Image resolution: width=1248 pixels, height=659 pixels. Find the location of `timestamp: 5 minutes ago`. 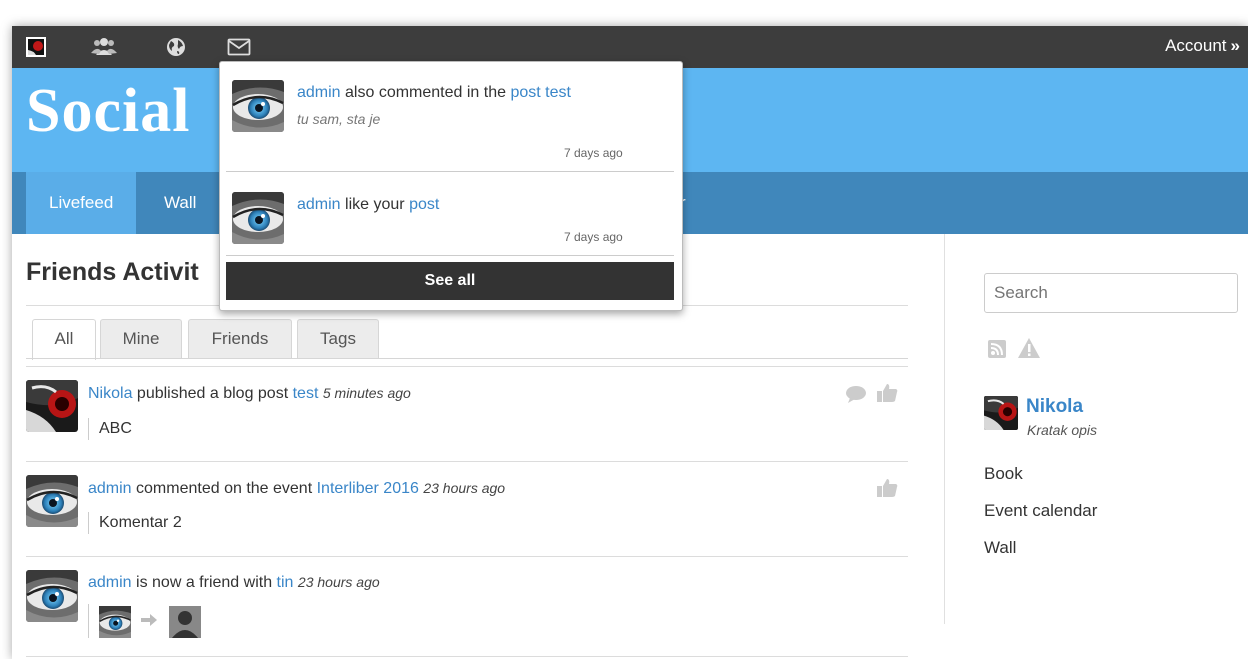

timestamp: 5 minutes ago is located at coordinates (366, 393).